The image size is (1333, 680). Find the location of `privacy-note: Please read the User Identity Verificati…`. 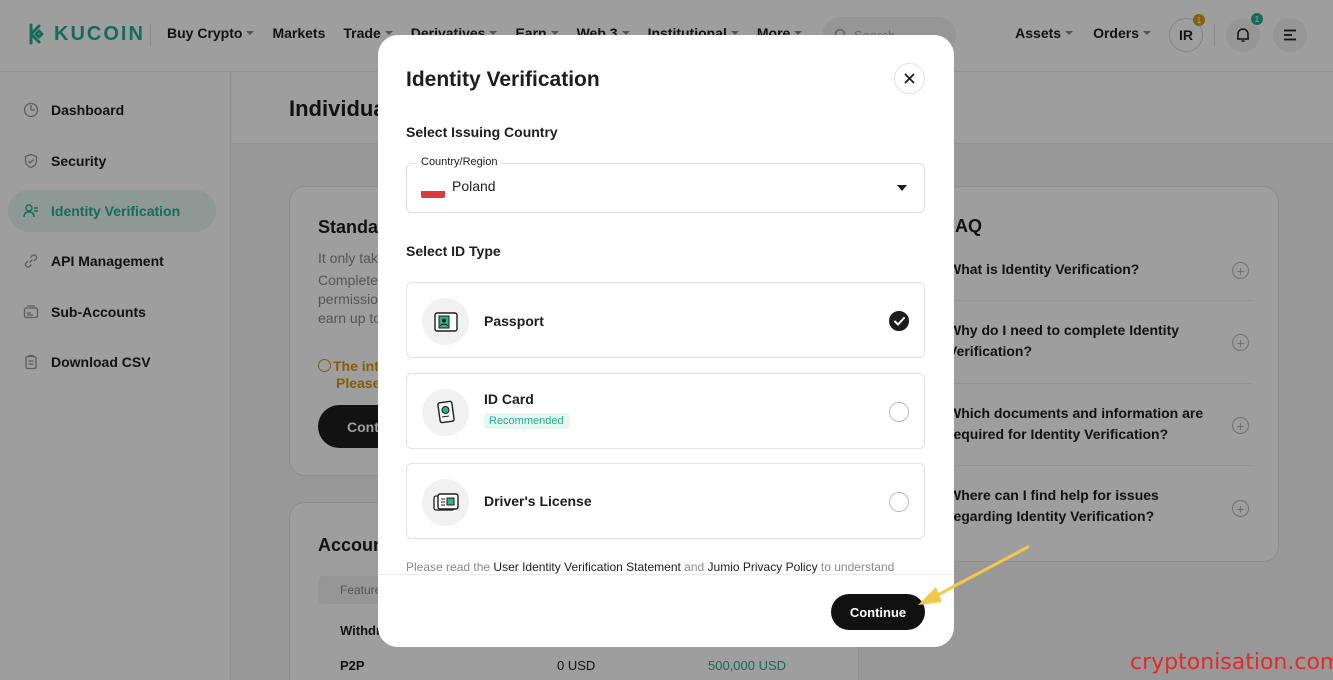

privacy-note: Please read the User Identity Verificati… is located at coordinates (671, 567).